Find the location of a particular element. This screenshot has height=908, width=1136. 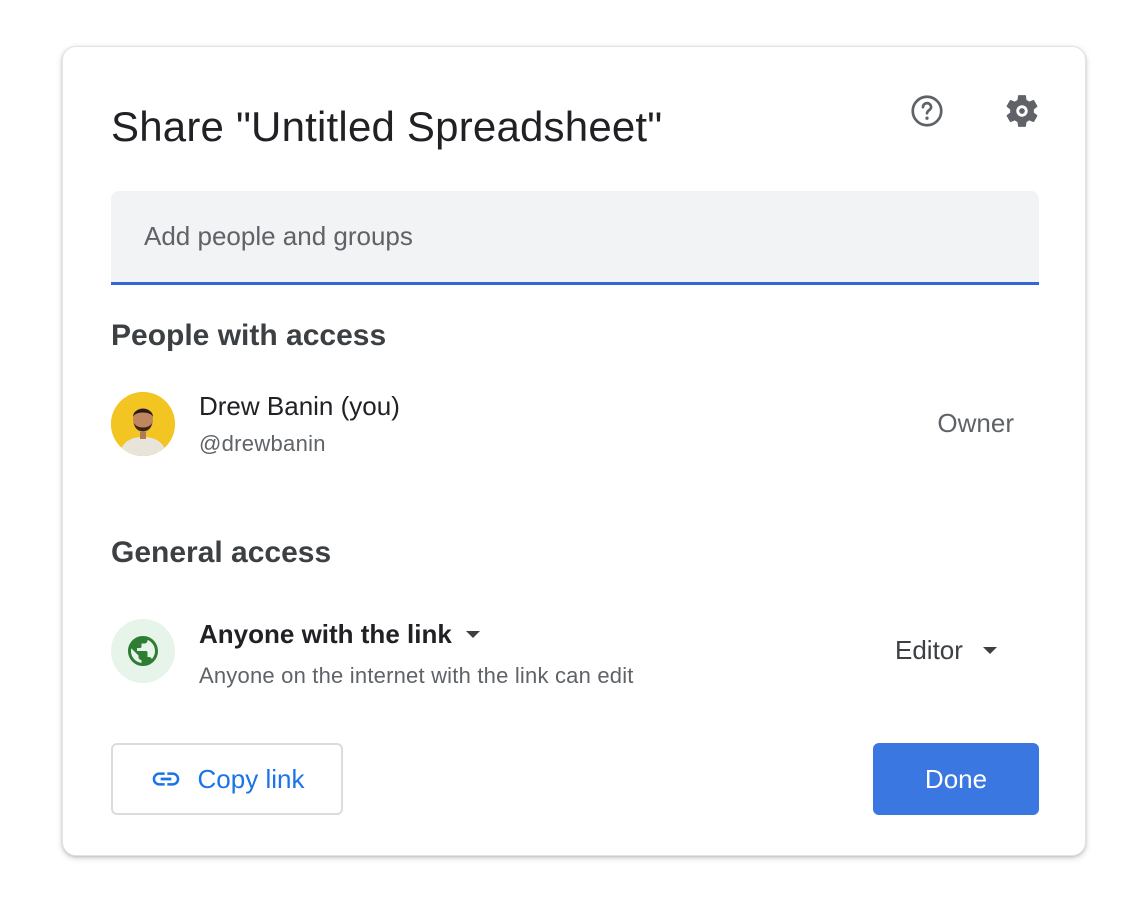

general-access-dropdown: Anyone with the link is located at coordinates (339, 634).